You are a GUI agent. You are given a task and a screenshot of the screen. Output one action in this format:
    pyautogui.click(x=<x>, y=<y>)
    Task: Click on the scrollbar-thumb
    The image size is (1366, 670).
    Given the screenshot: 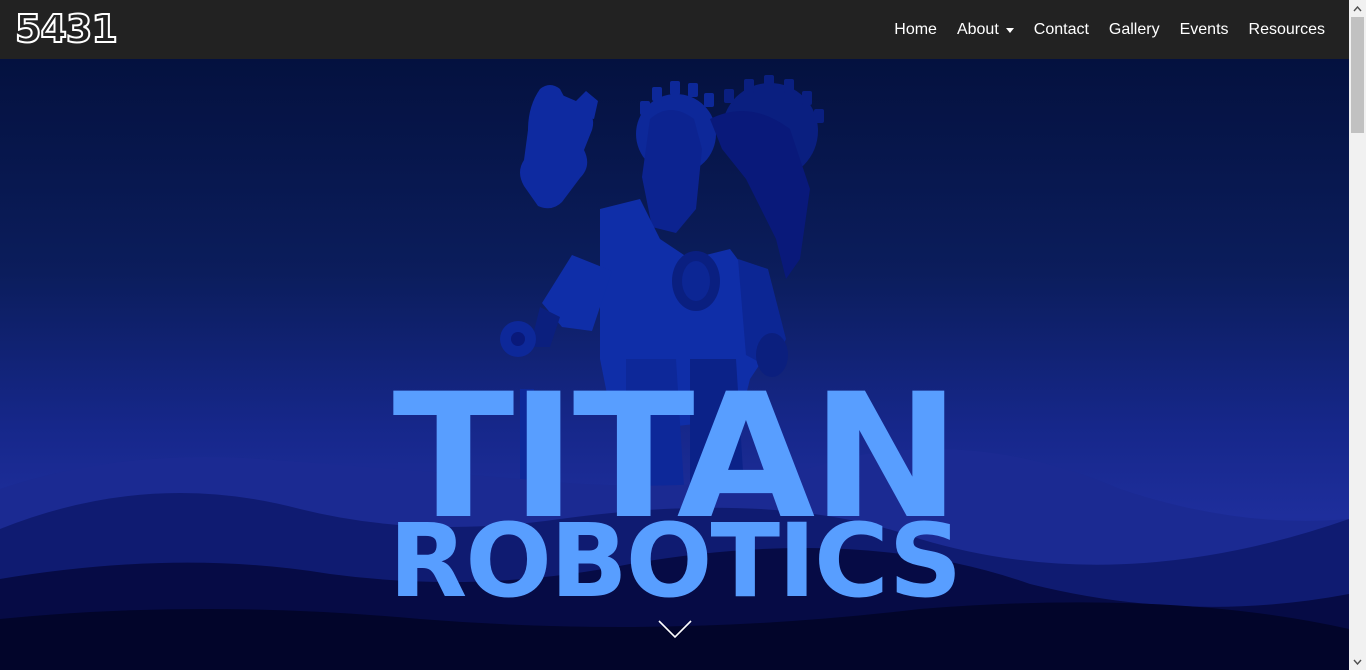 What is the action you would take?
    pyautogui.click(x=1357, y=75)
    